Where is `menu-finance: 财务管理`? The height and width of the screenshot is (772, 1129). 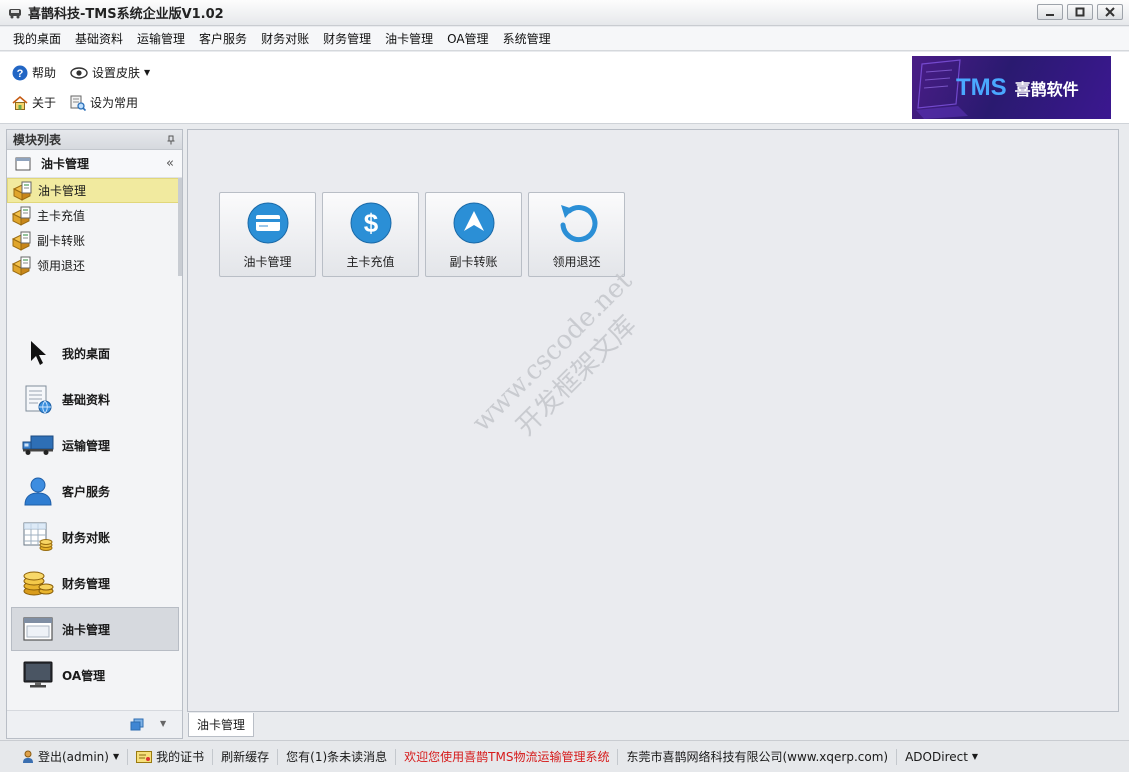
menu-finance: 财务管理 is located at coordinates (347, 39).